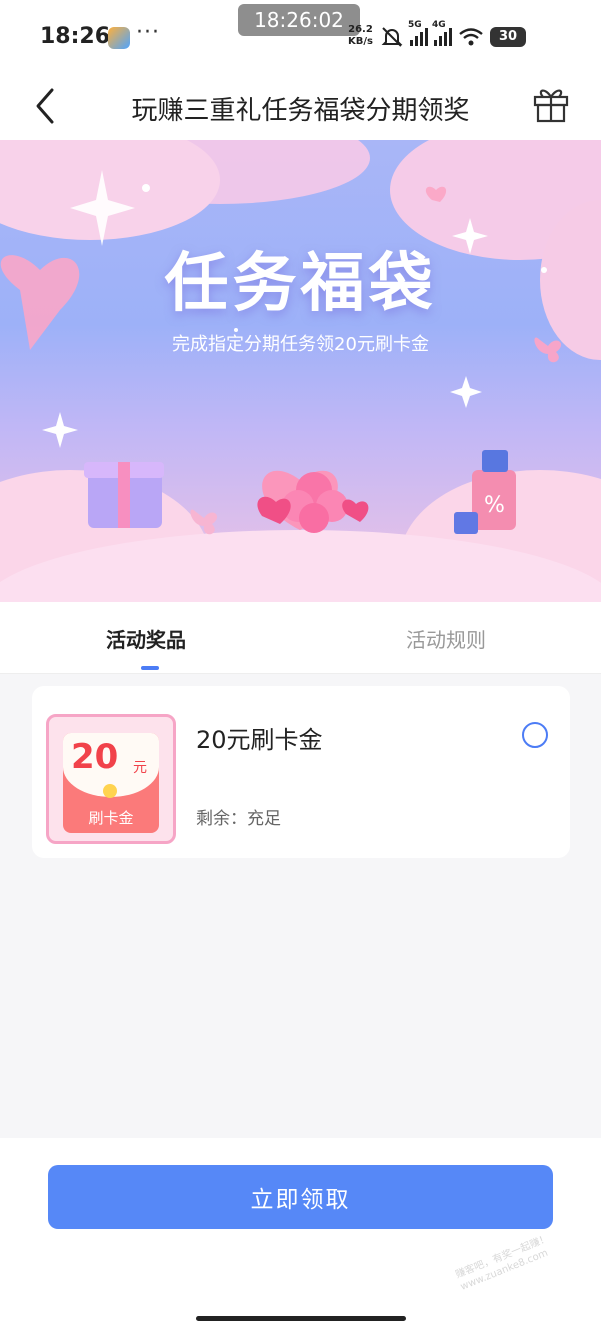  Describe the element at coordinates (508, 37) in the screenshot. I see `battery-icon: 30` at that location.